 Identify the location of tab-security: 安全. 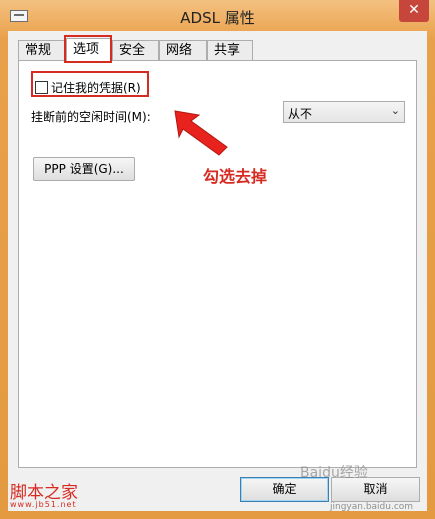
(135, 50).